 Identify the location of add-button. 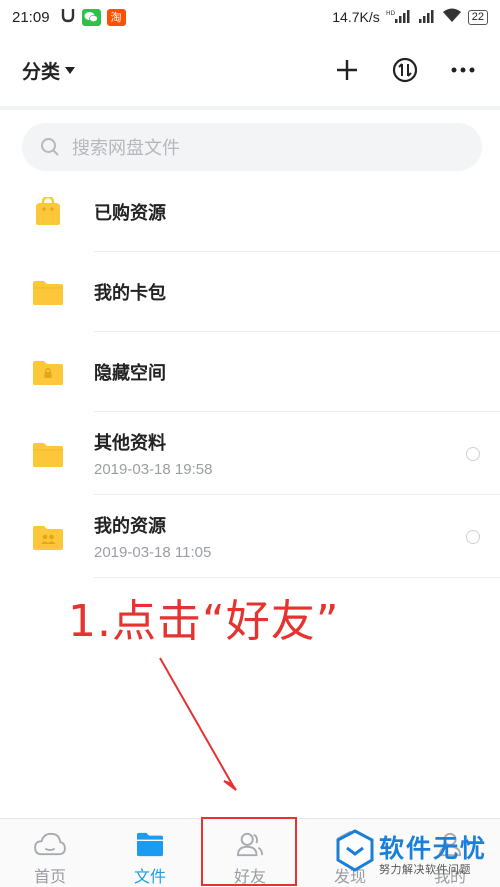
(347, 70).